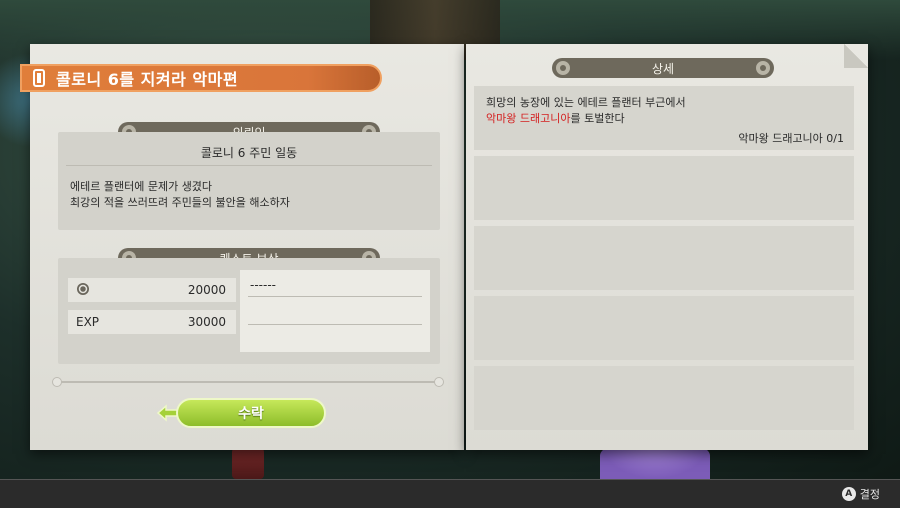 This screenshot has height=508, width=900. Describe the element at coordinates (791, 138) in the screenshot. I see `objective-progress: 악마왕 드래고니아 0/1` at that location.